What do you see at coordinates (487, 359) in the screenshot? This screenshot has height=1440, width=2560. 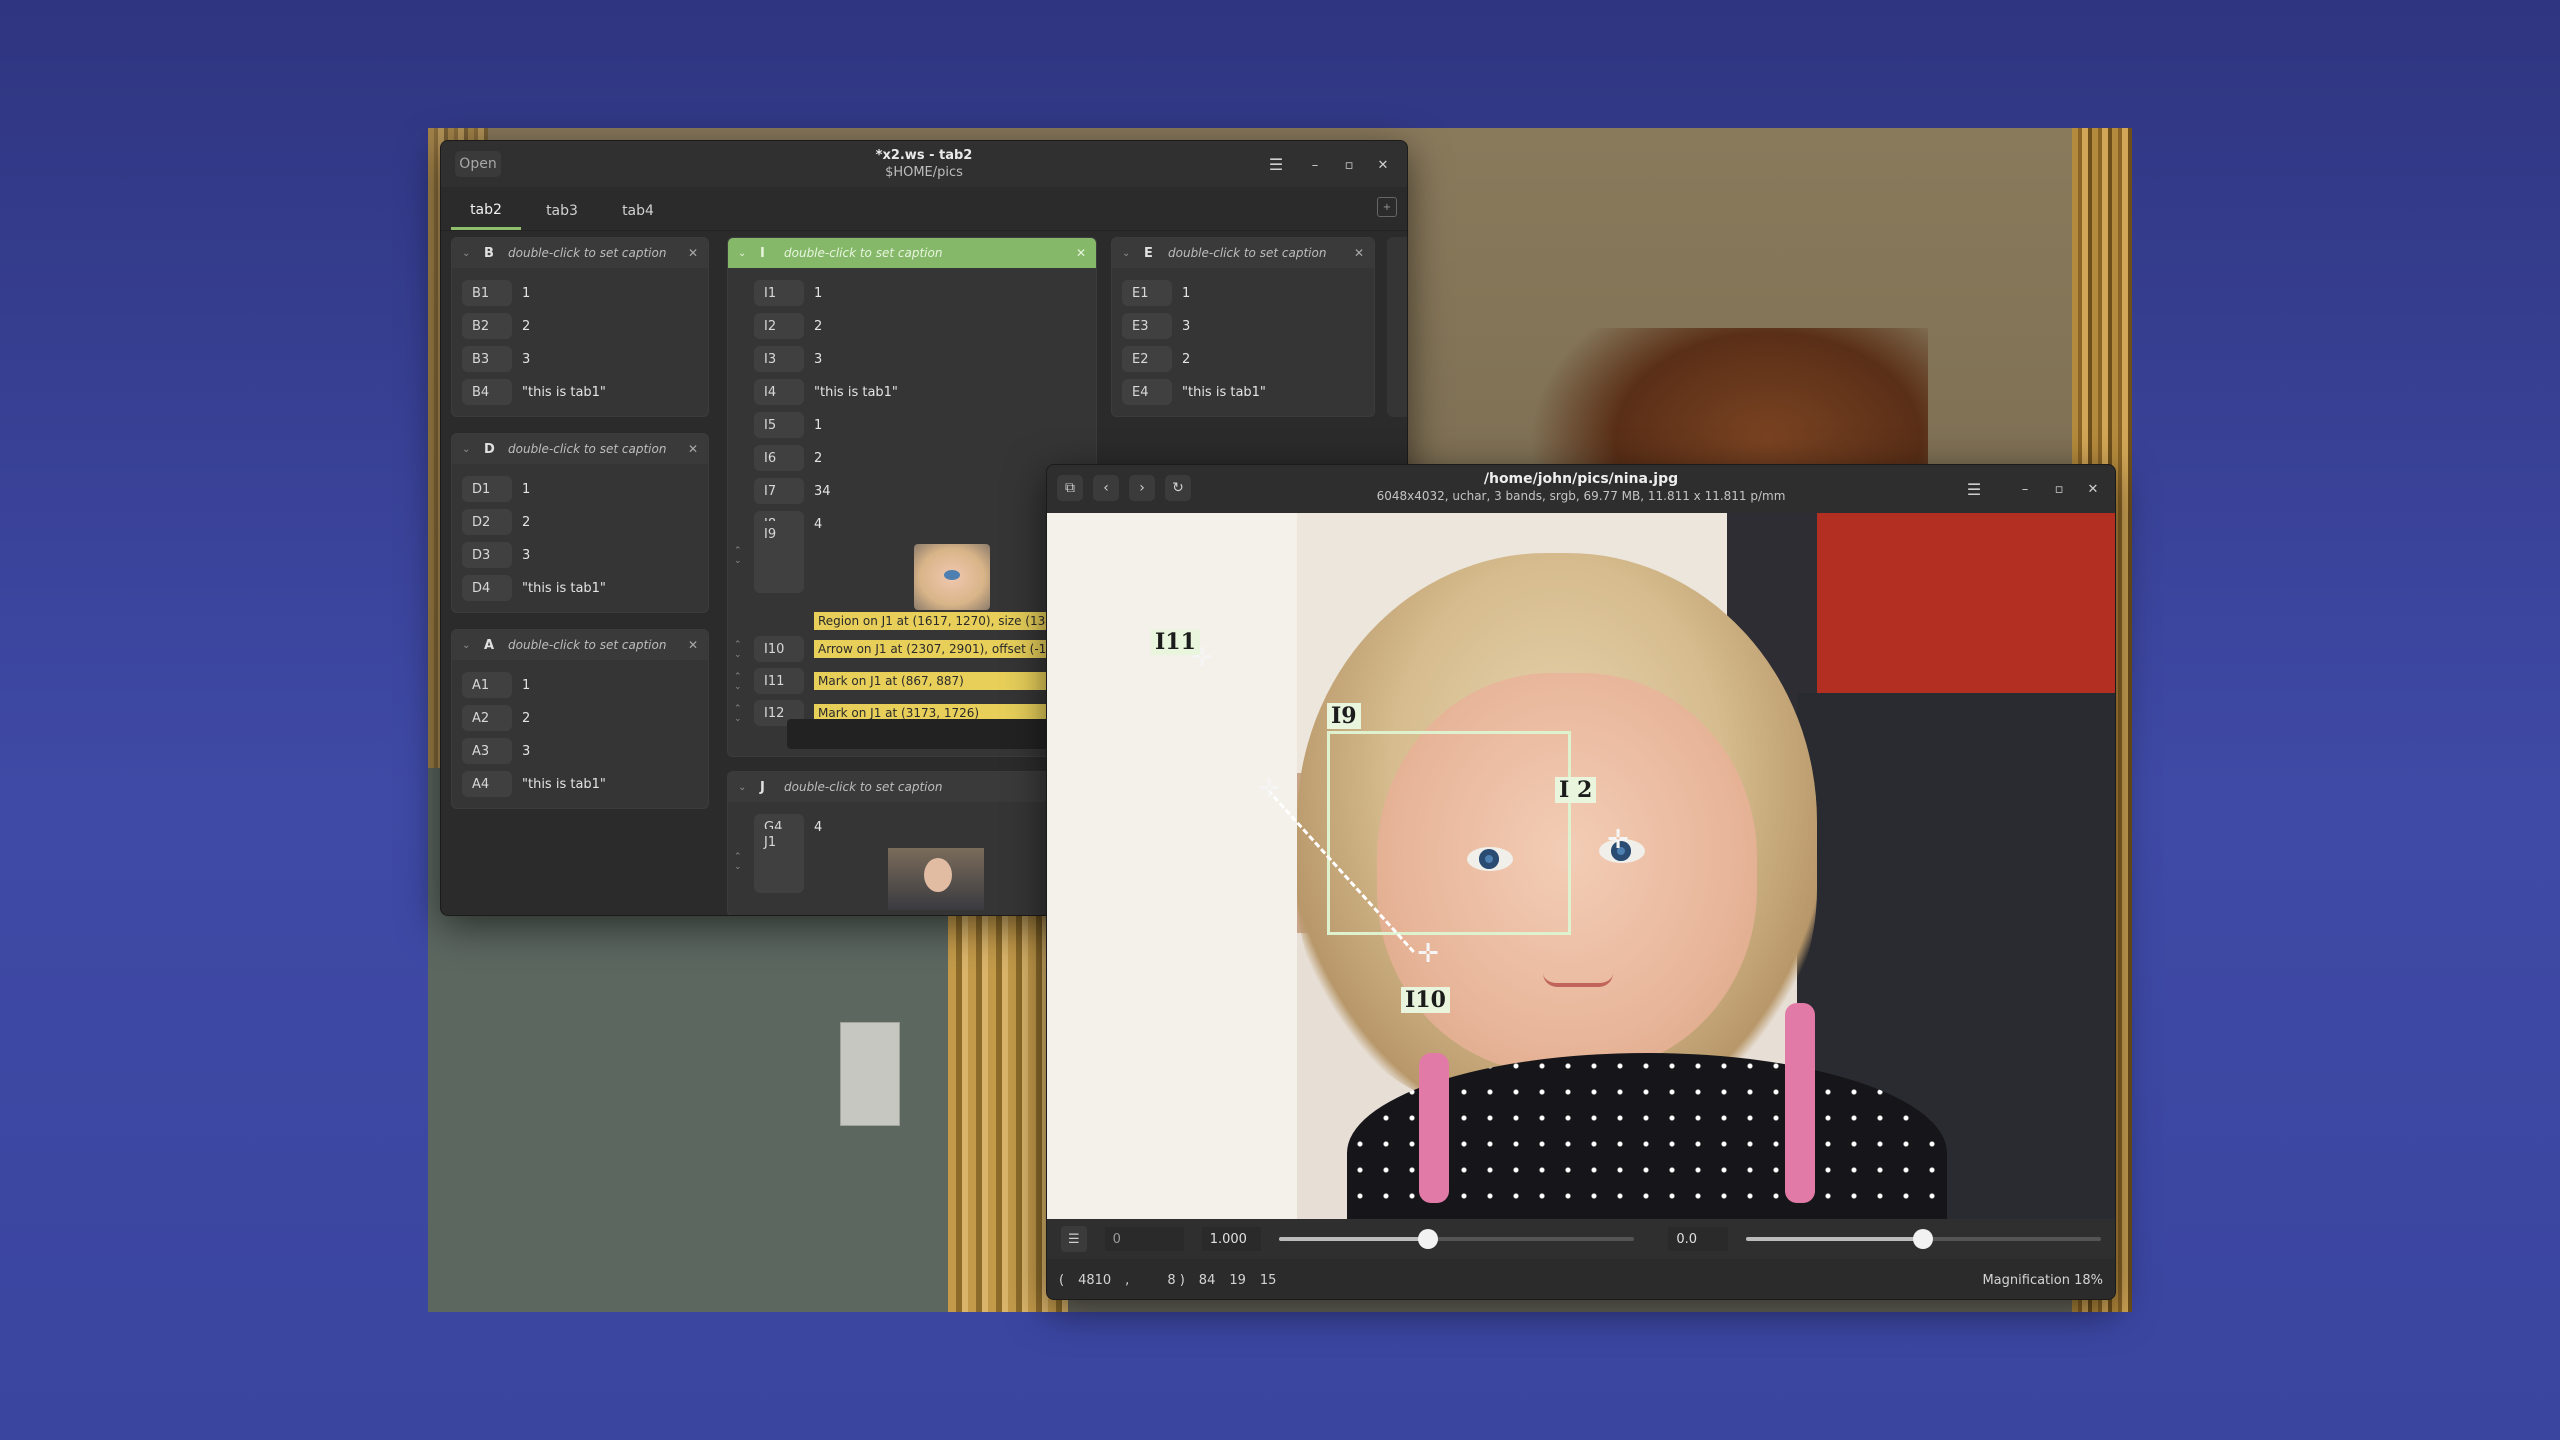 I see `row-name: B3` at bounding box center [487, 359].